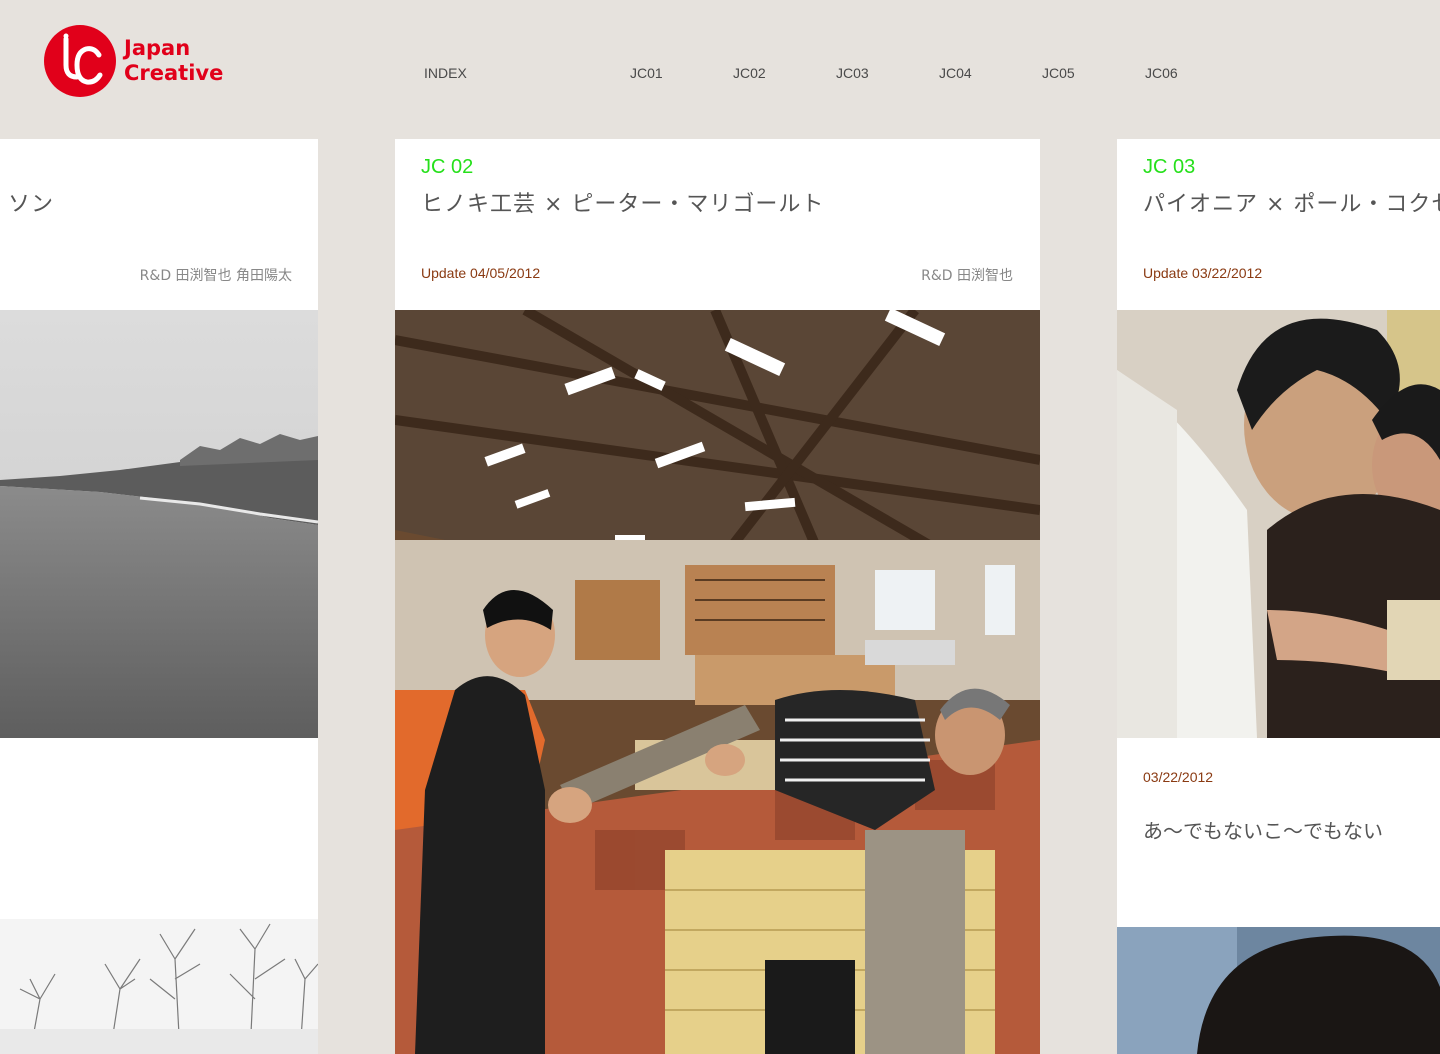  Describe the element at coordinates (174, 73) in the screenshot. I see `logo-line-2: Creative` at that location.